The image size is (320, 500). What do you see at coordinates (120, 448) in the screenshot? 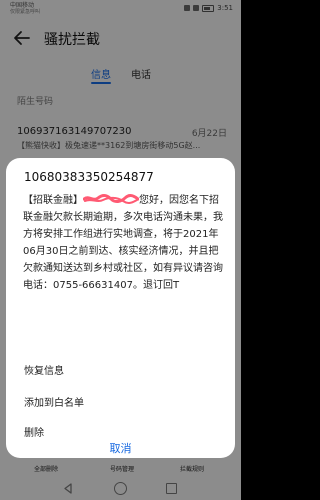
I see `cancel-button: 取消` at bounding box center [120, 448].